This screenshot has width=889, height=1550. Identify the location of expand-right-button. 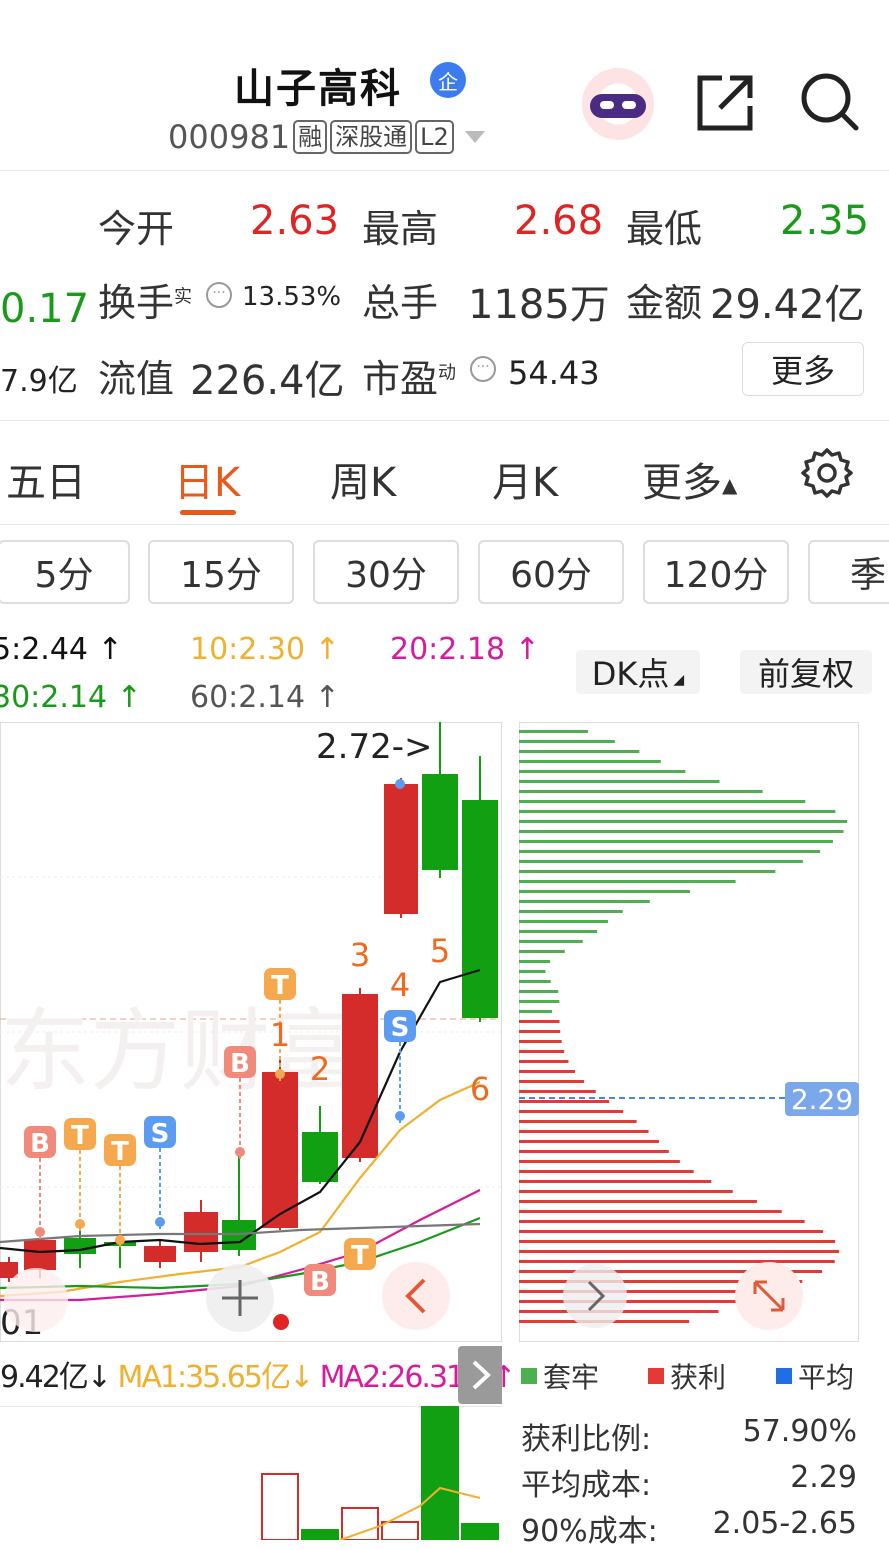
(595, 1296).